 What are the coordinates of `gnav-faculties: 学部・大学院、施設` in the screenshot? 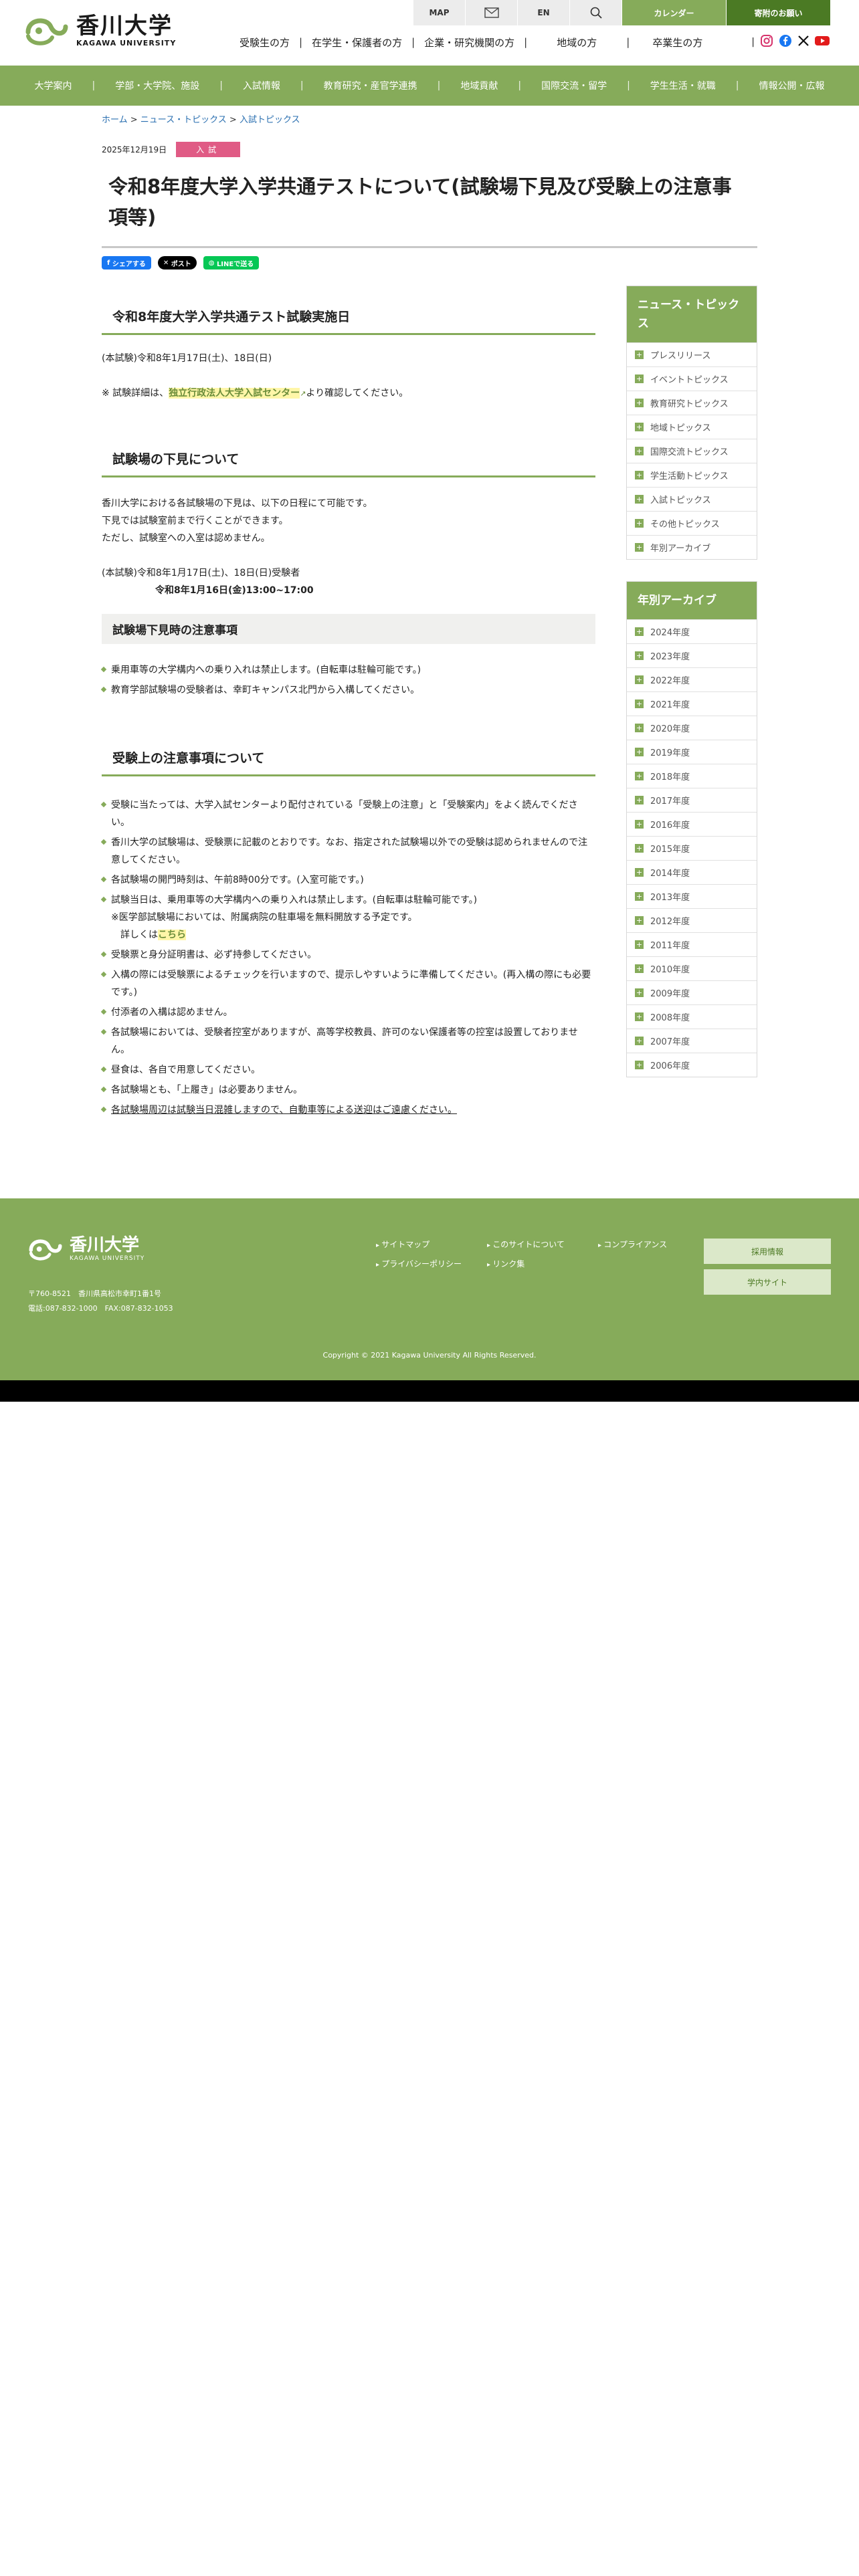 It's located at (157, 86).